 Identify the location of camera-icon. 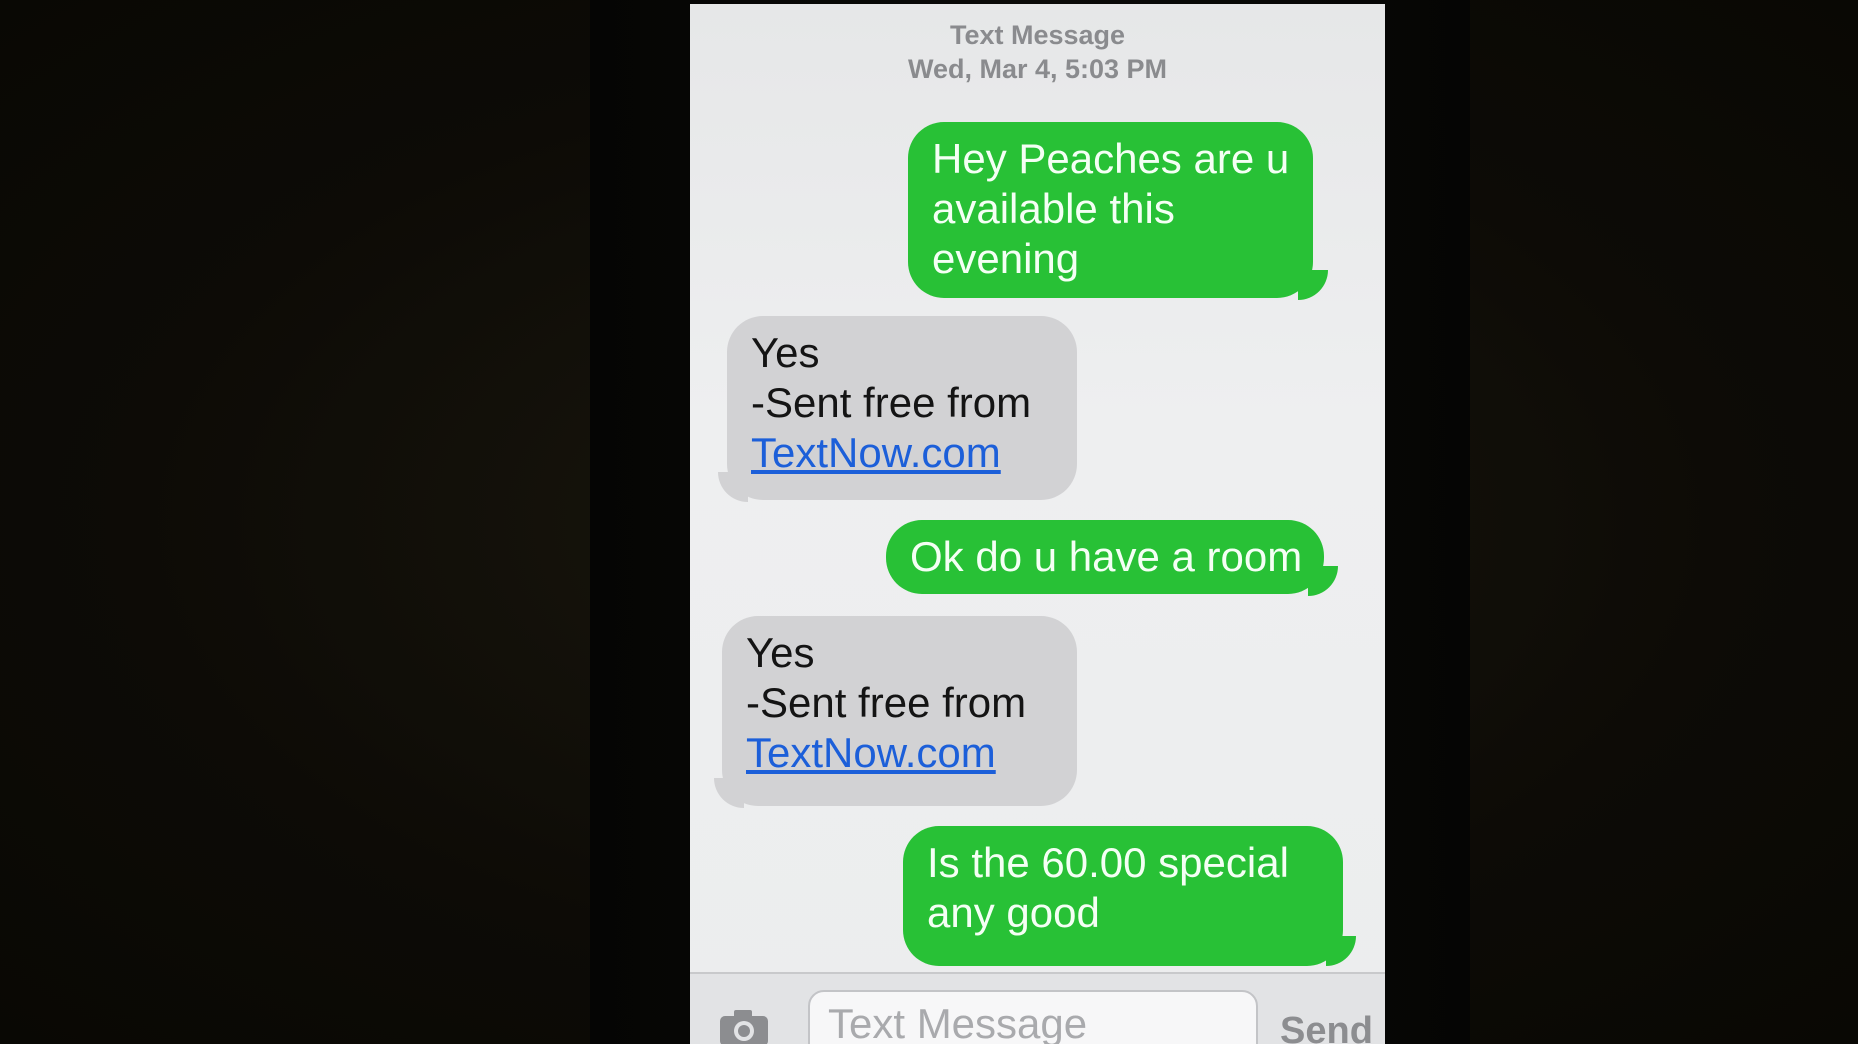
(744, 1026).